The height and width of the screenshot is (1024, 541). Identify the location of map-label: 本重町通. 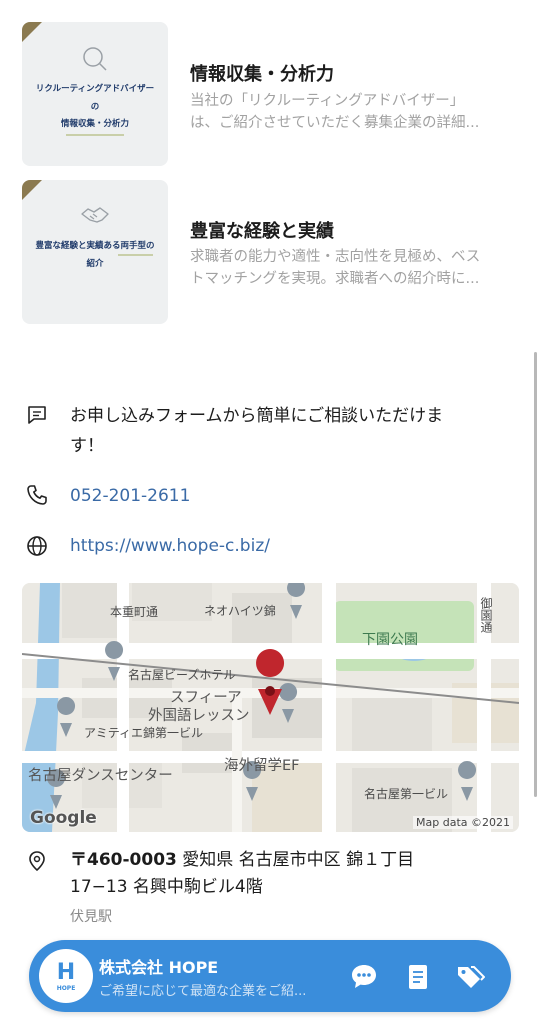
(134, 612).